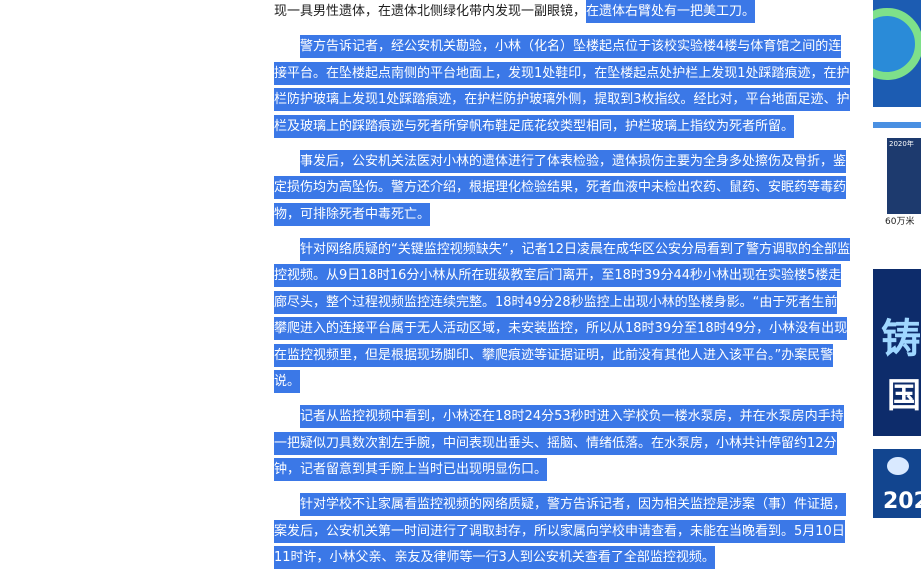  What do you see at coordinates (899, 222) in the screenshot?
I see `news-caption: 60万米` at bounding box center [899, 222].